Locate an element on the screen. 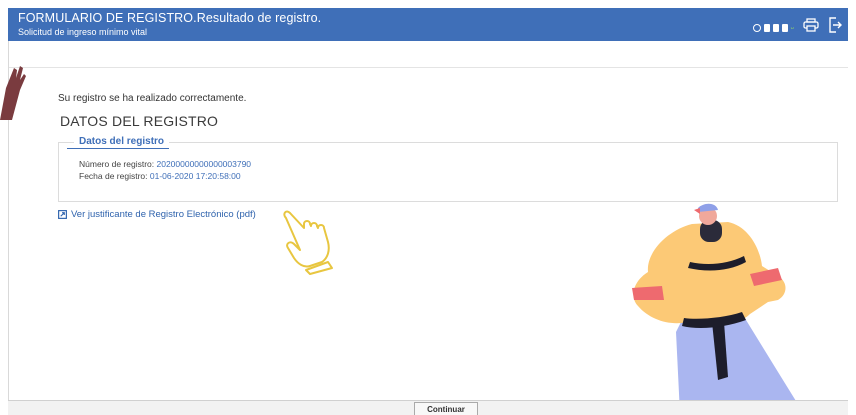 Image resolution: width=856 pixels, height=415 pixels. pointing-hand-illustration is located at coordinates (308, 242).